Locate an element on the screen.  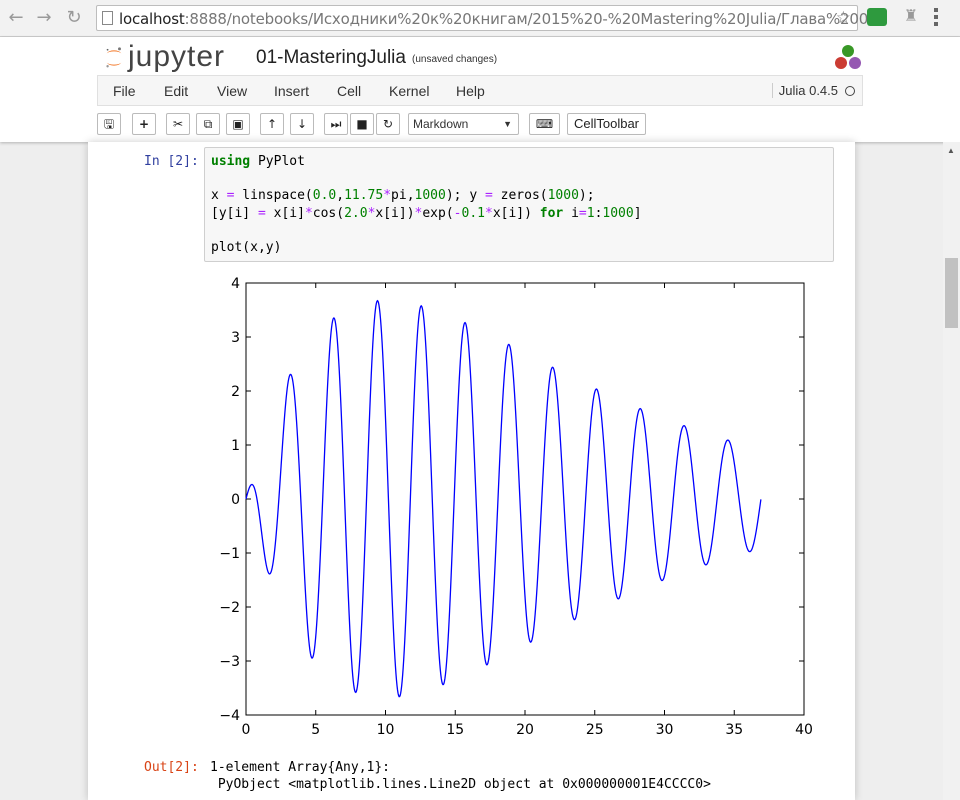
y-tick-label: −2 is located at coordinates (229, 608).